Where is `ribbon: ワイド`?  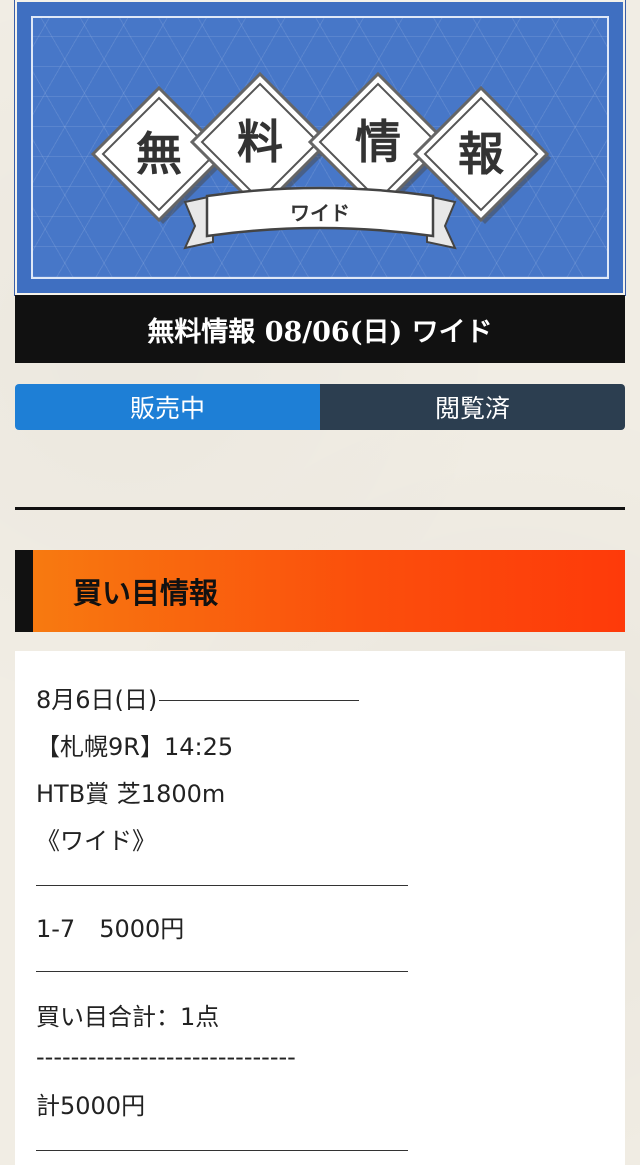
ribbon: ワイド is located at coordinates (320, 218).